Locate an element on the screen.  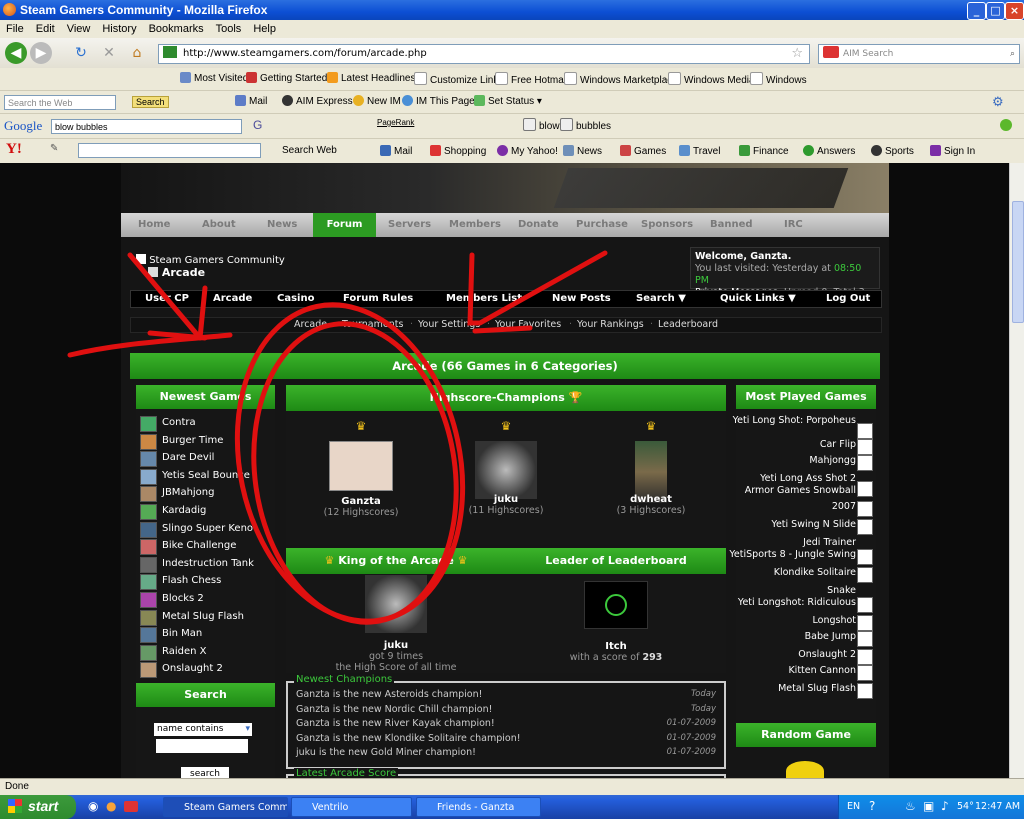
bookmark-windows-marketplace: Windows Marketplace is located at coordinates (621, 79).